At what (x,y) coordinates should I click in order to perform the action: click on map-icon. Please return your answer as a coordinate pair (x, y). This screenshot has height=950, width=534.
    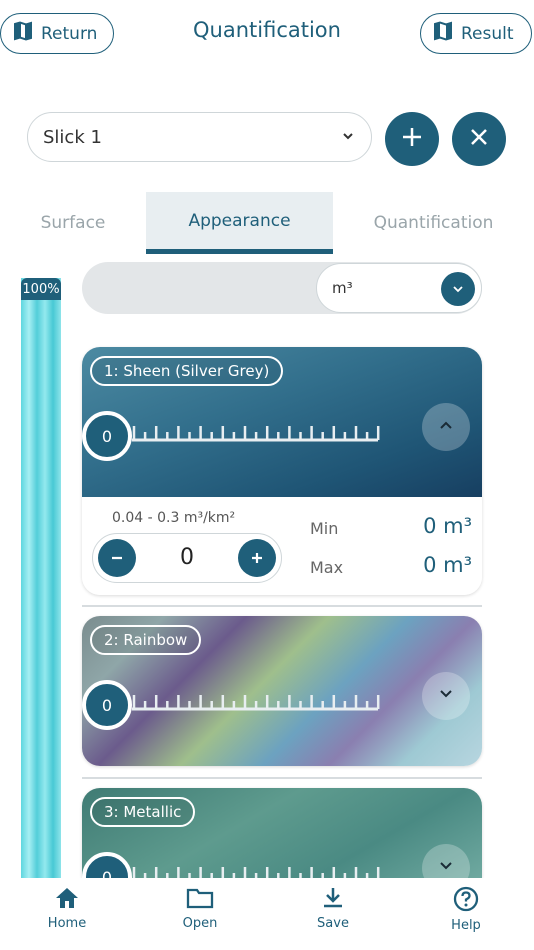
    Looking at the image, I should click on (443, 33).